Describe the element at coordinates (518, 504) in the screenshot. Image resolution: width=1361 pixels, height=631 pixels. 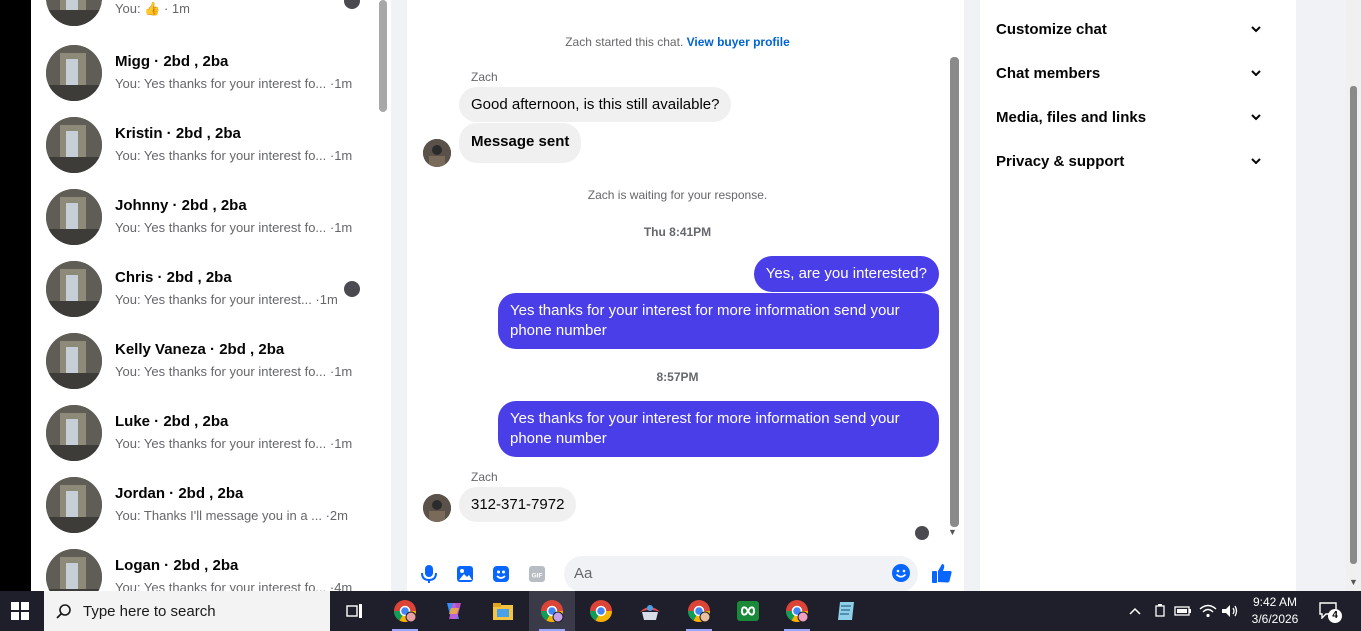
I see `incoming-message: 312-371-7972` at that location.